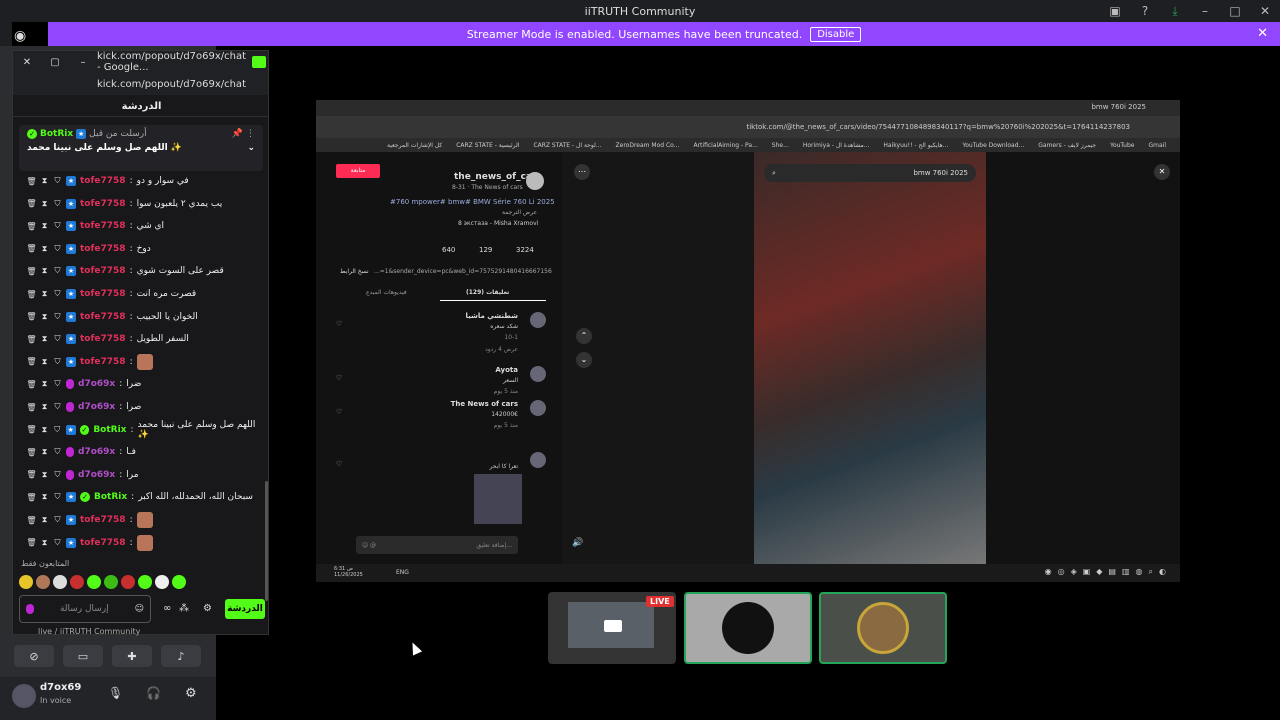 The height and width of the screenshot is (720, 1280). Describe the element at coordinates (1262, 33) in the screenshot. I see `close-banner-icon: ✕` at that location.